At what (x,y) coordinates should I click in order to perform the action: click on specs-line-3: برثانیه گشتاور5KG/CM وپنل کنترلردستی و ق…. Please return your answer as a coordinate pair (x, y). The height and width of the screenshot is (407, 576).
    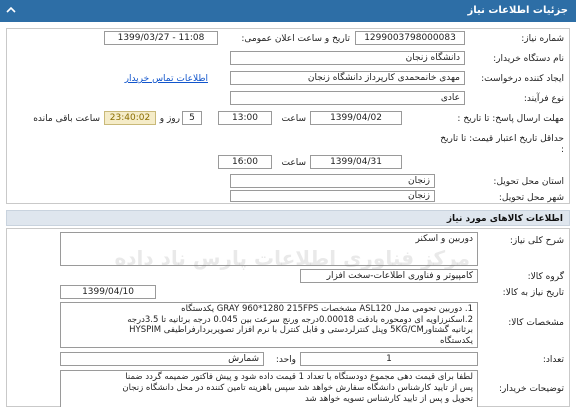
    Looking at the image, I should click on (301, 330).